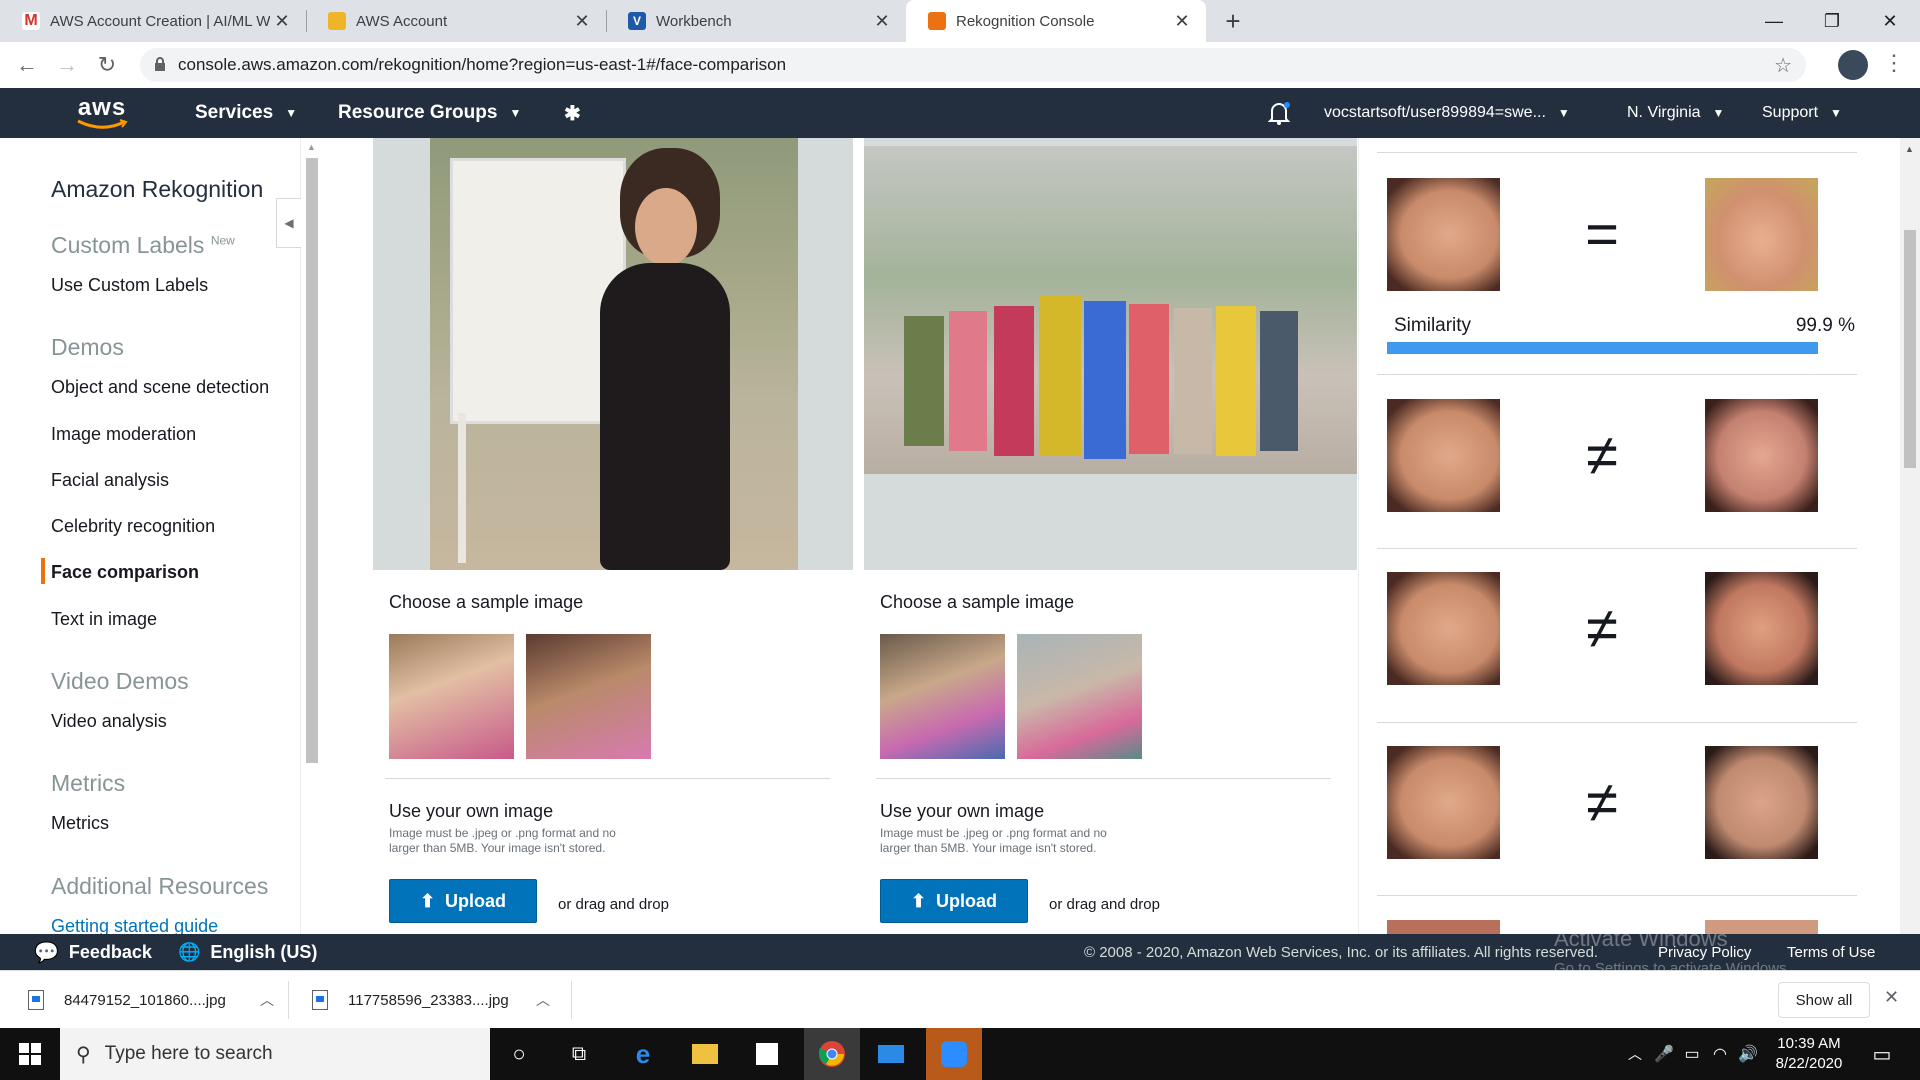  What do you see at coordinates (694, 21) in the screenshot?
I see `tab-title: Workbench` at bounding box center [694, 21].